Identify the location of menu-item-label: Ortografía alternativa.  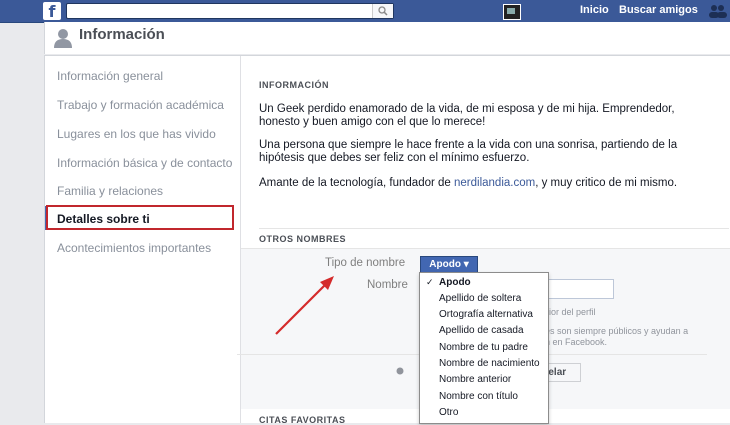
(486, 314).